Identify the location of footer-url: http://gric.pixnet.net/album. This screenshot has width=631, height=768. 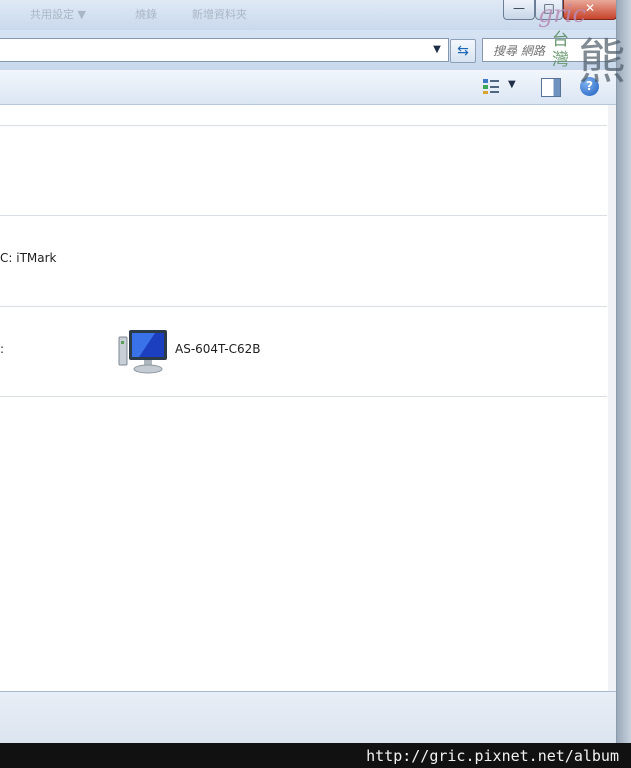
(492, 756).